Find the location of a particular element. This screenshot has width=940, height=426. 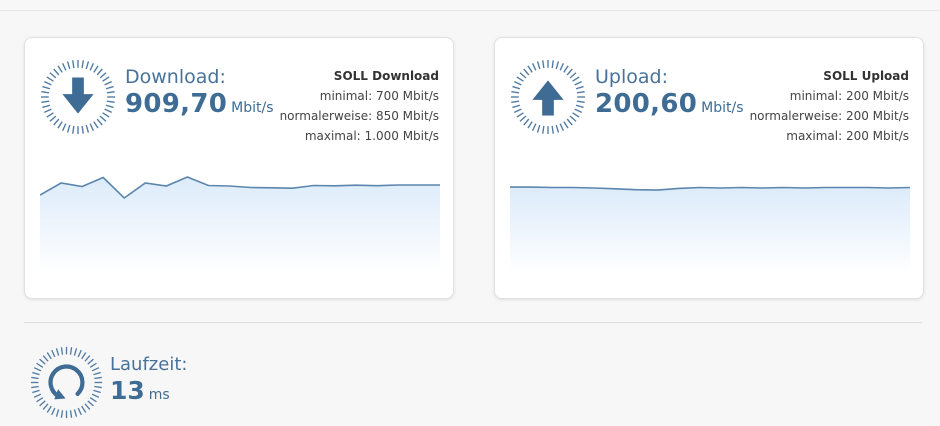

download-speed: 909,70 is located at coordinates (176, 104).